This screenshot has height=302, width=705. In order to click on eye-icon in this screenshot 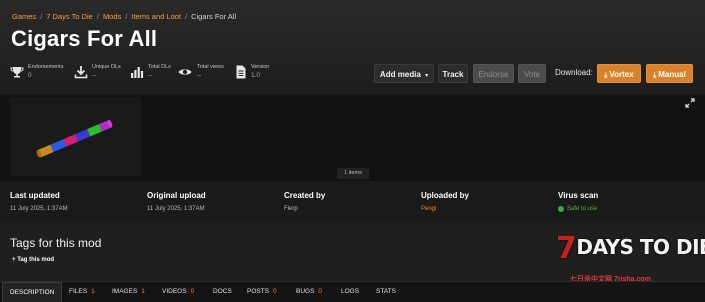, I will do `click(185, 72)`.